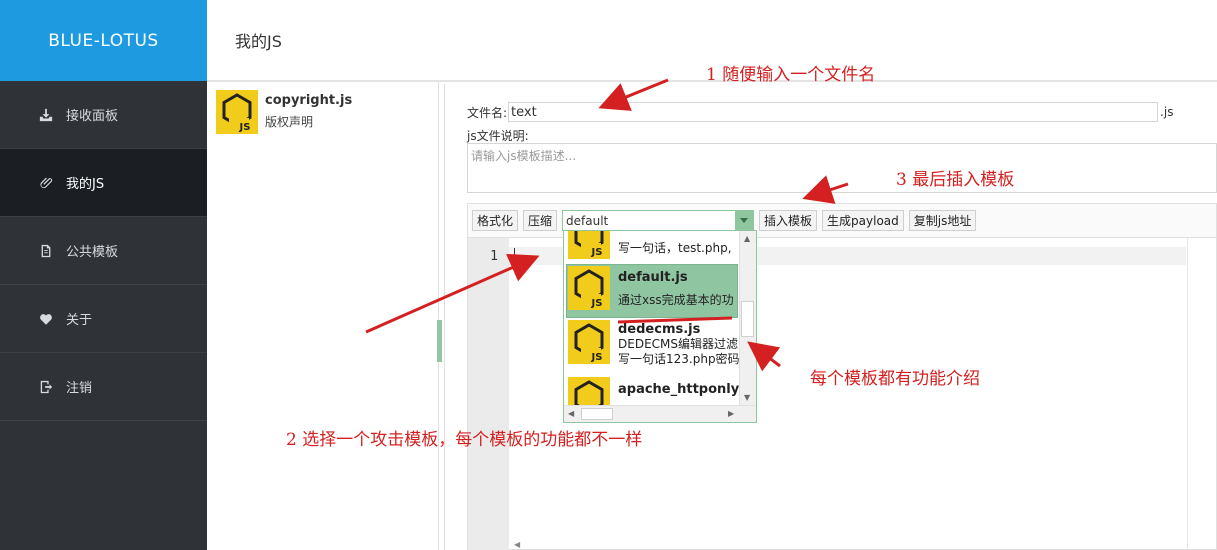  What do you see at coordinates (92, 116) in the screenshot?
I see `sidebar-item-label: 接收面板` at bounding box center [92, 116].